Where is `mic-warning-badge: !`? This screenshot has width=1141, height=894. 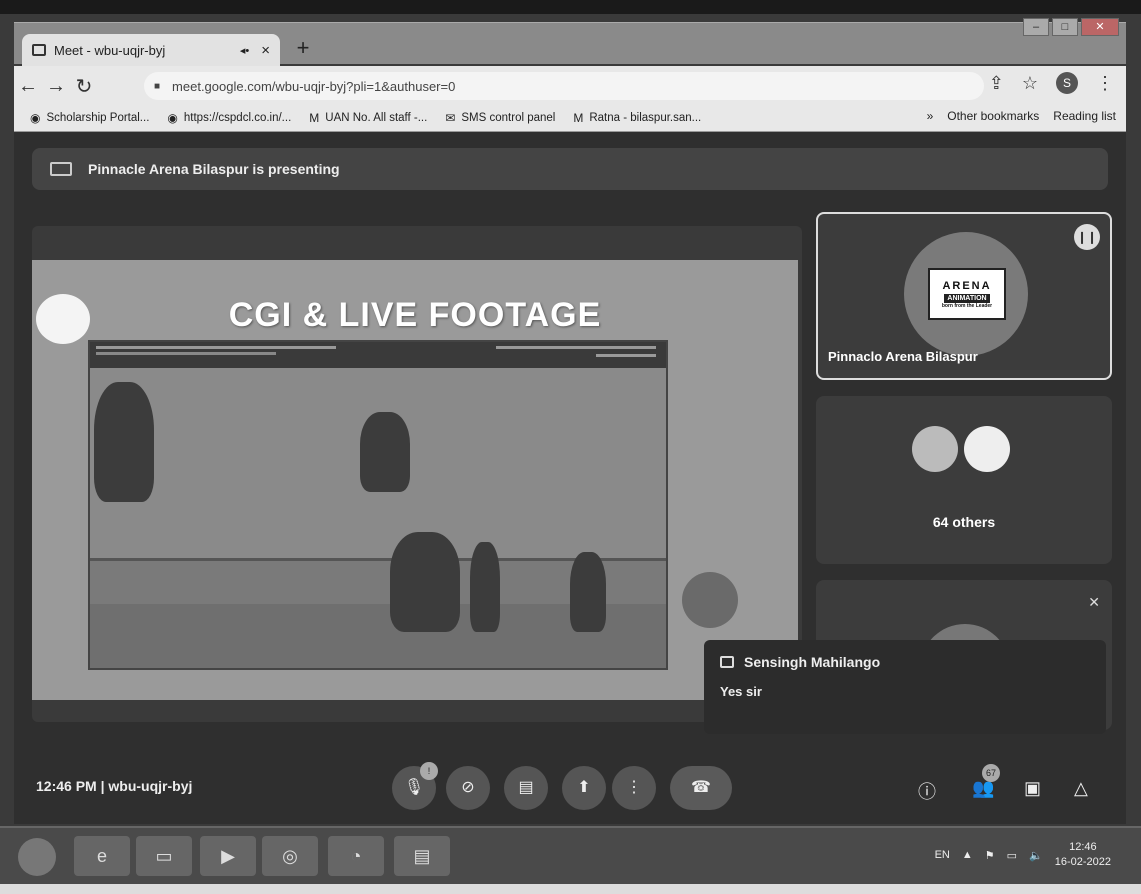 mic-warning-badge: ! is located at coordinates (429, 771).